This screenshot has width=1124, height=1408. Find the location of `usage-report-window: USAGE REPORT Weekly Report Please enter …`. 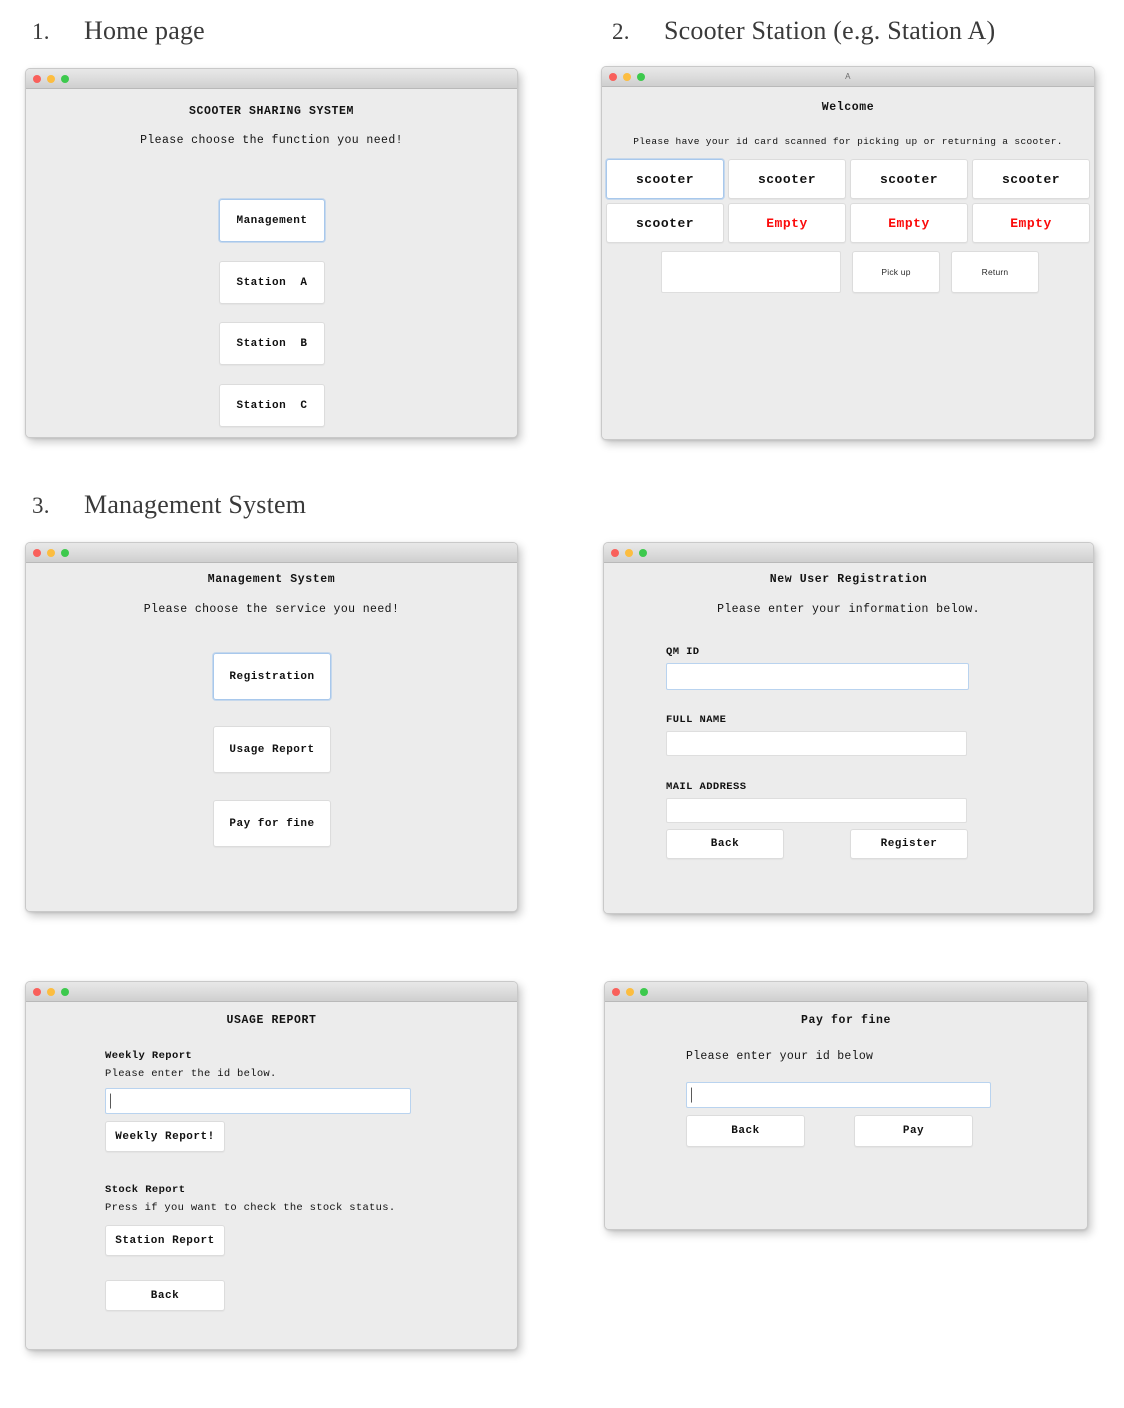

usage-report-window: USAGE REPORT Weekly Report Please enter … is located at coordinates (271, 1165).